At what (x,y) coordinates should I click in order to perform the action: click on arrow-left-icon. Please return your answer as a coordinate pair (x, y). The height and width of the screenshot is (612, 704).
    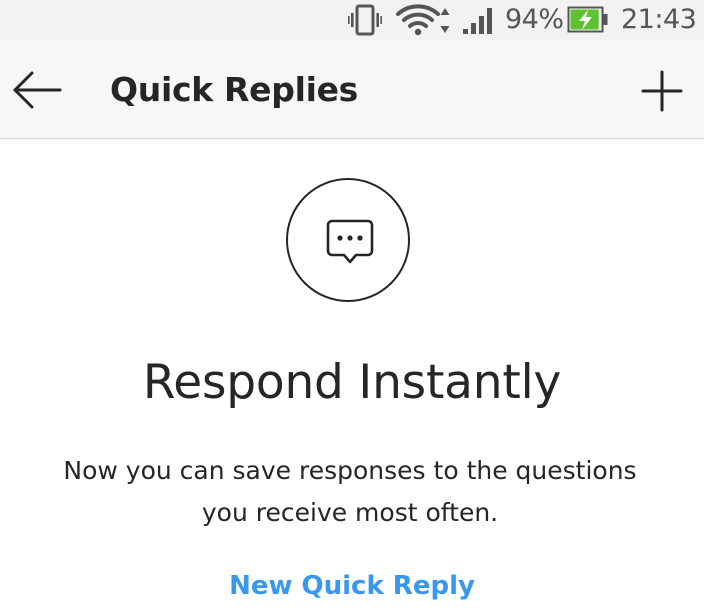
    Looking at the image, I should click on (37, 90).